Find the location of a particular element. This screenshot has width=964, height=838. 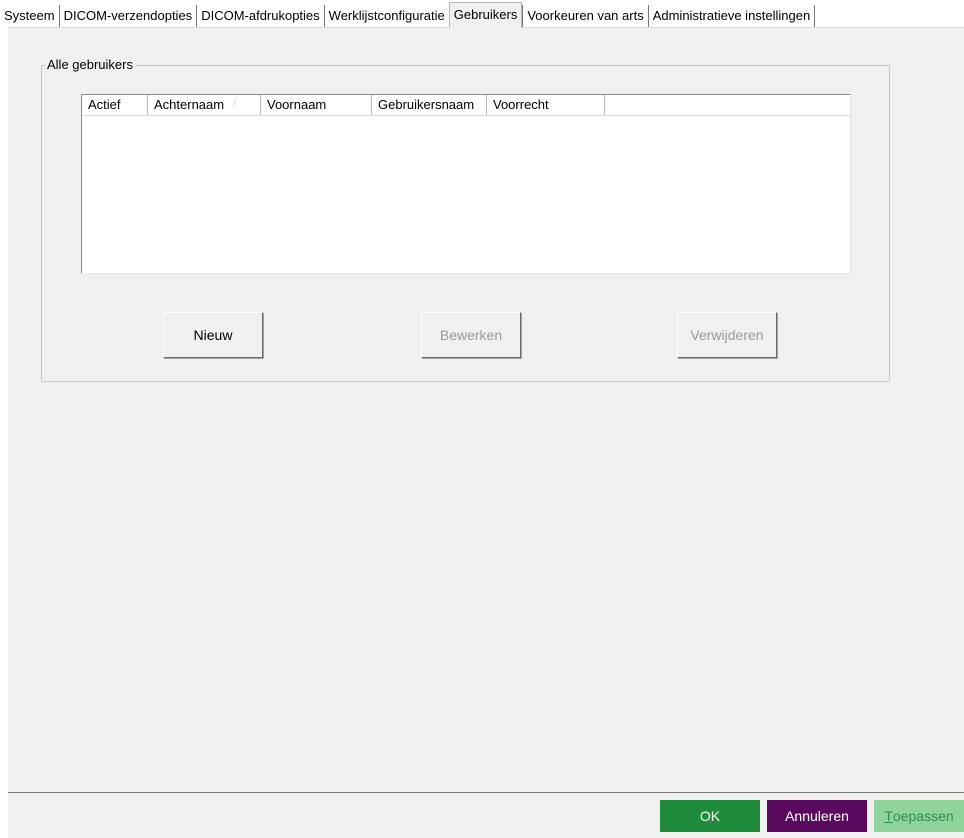

delete-user-button: Verwijderen is located at coordinates (727, 335).